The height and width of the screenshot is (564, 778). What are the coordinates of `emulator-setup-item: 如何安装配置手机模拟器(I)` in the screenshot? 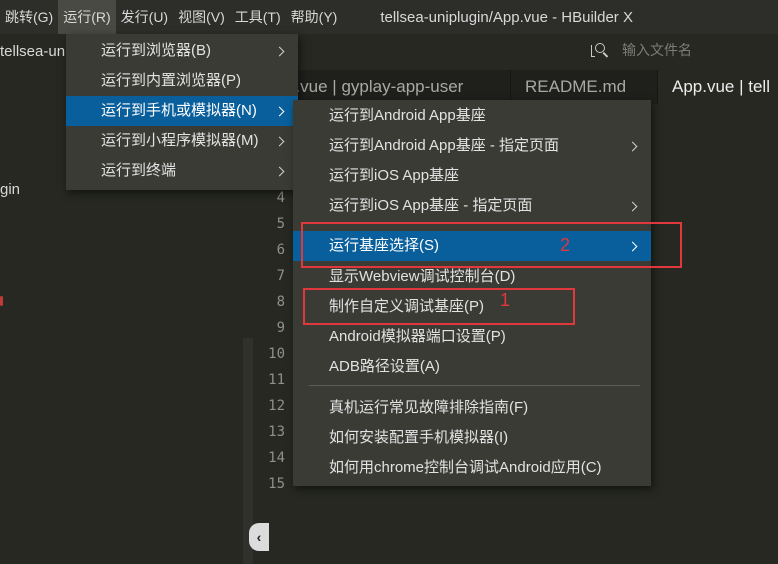 It's located at (472, 438).